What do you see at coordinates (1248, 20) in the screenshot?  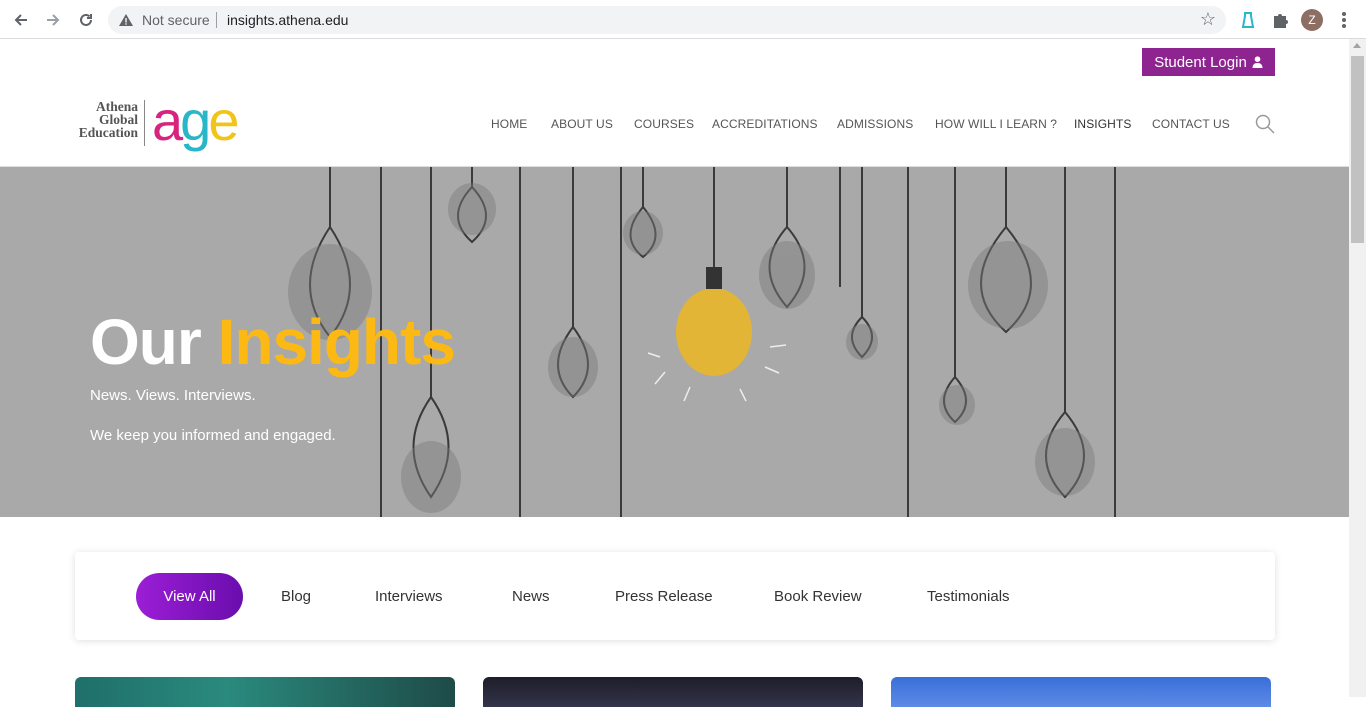 I see `extension-icon` at bounding box center [1248, 20].